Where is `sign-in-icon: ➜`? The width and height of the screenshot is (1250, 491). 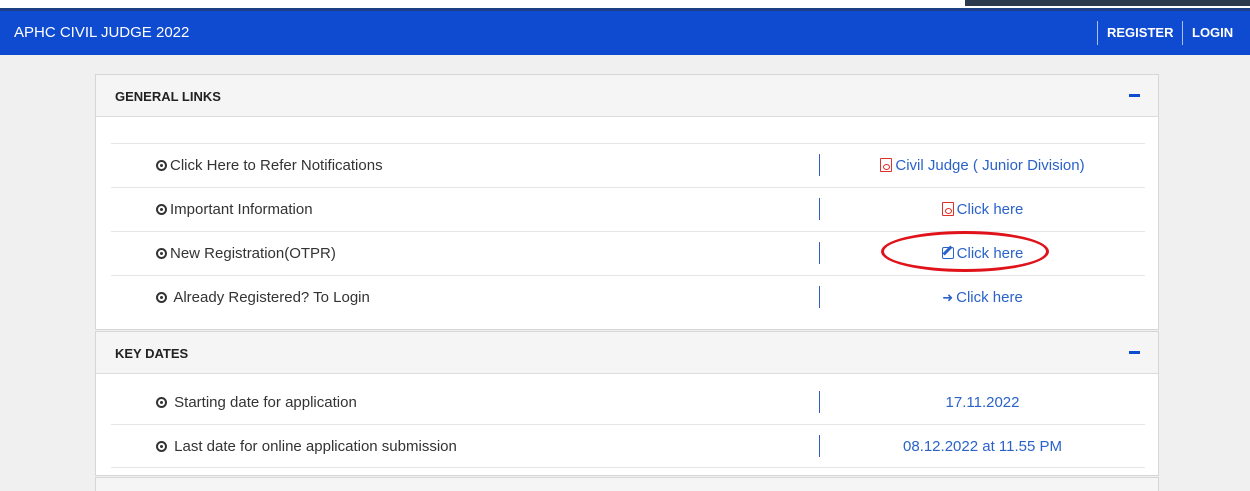
sign-in-icon: ➜ is located at coordinates (948, 297).